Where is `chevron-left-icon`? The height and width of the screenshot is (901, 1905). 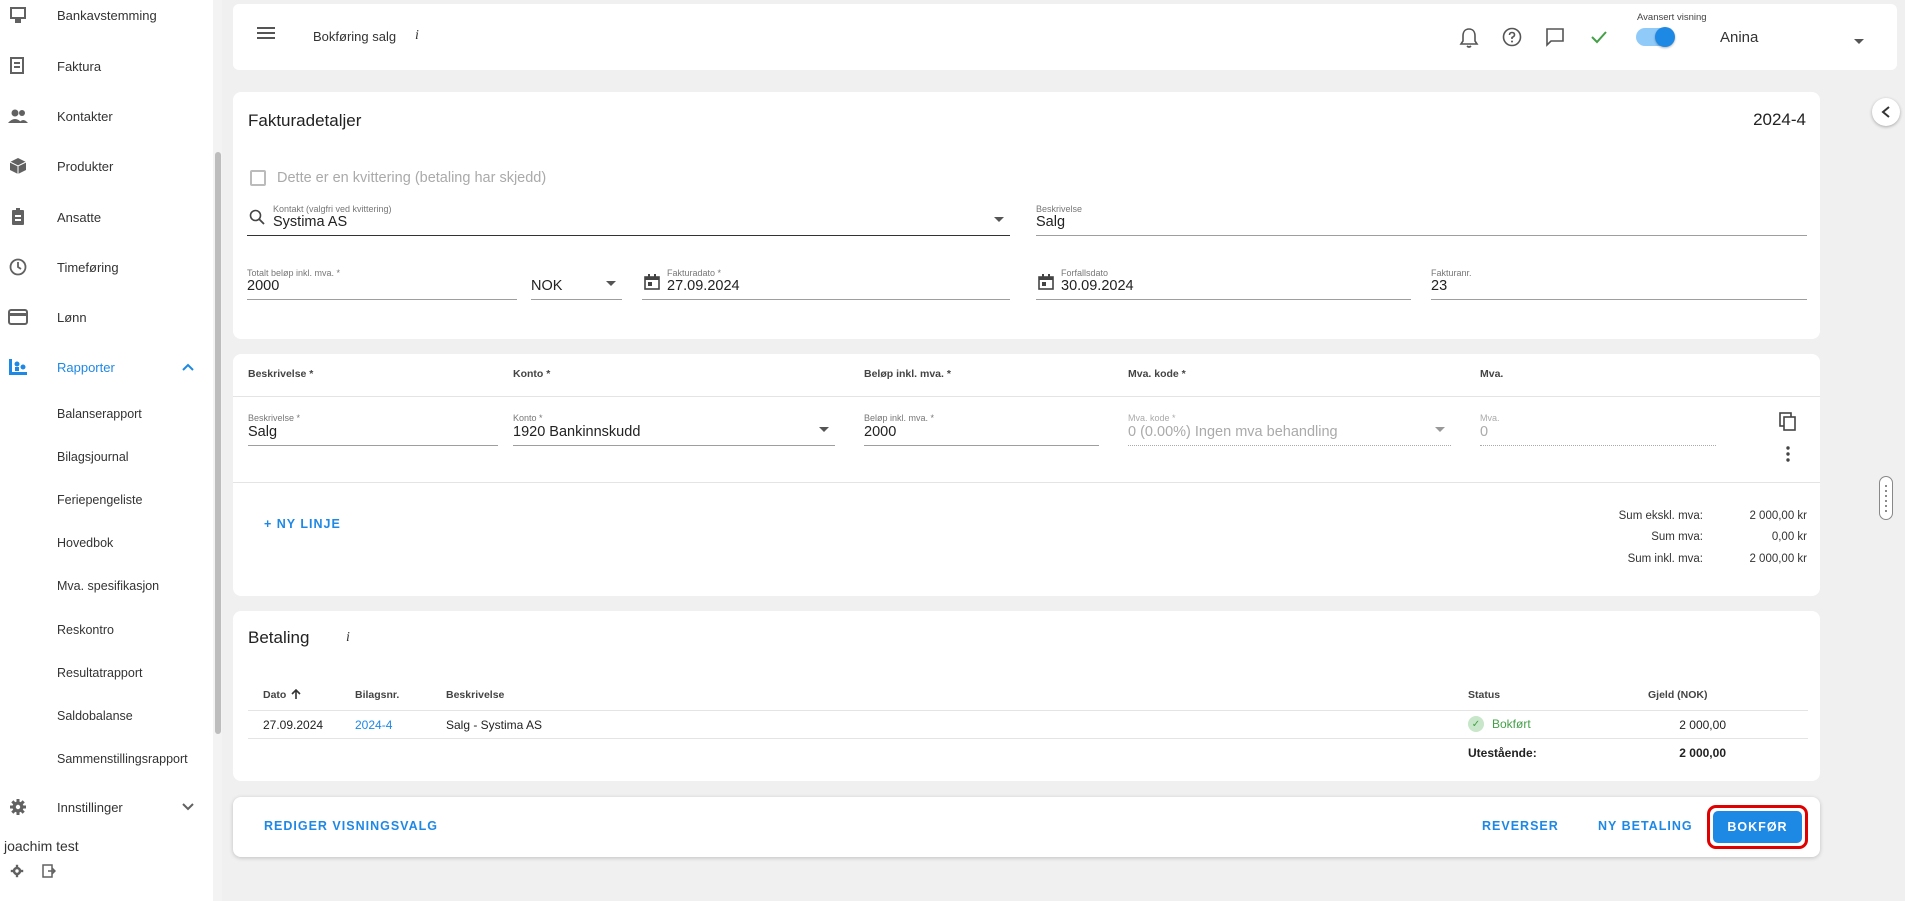
chevron-left-icon is located at coordinates (1885, 112).